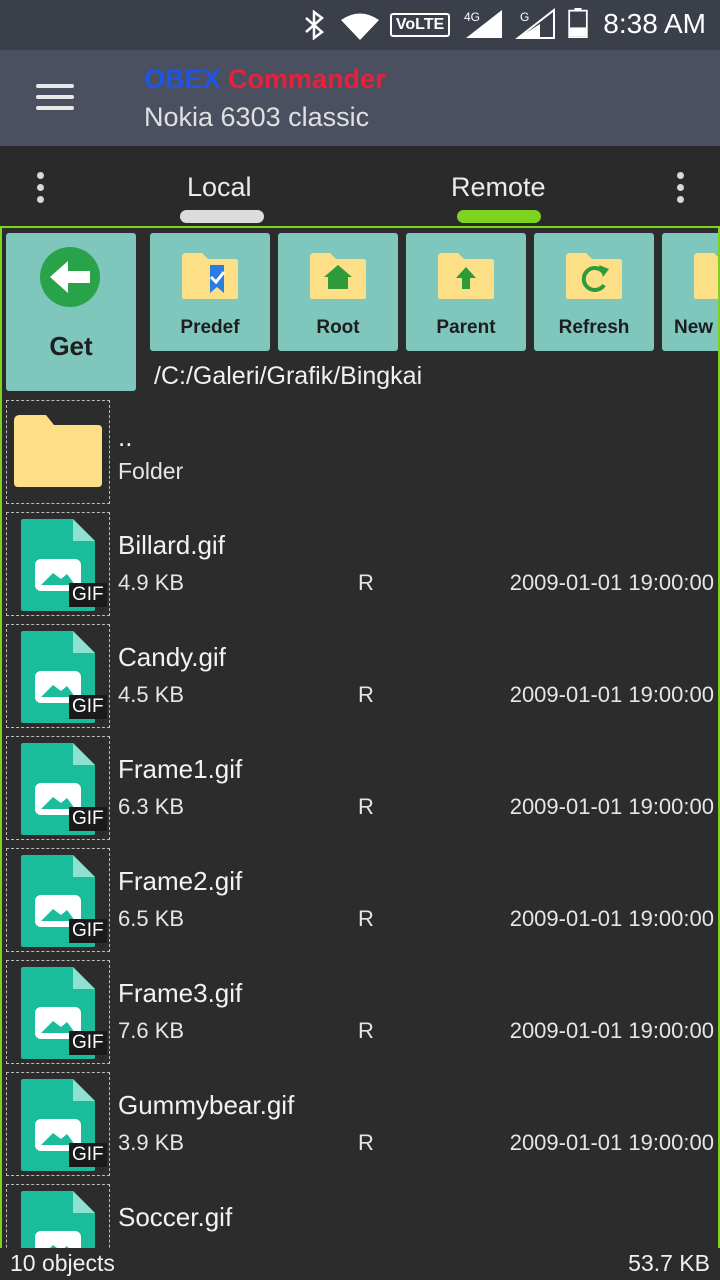 The image size is (720, 1280). What do you see at coordinates (151, 1142) in the screenshot?
I see `file-size: 3.9 KB` at bounding box center [151, 1142].